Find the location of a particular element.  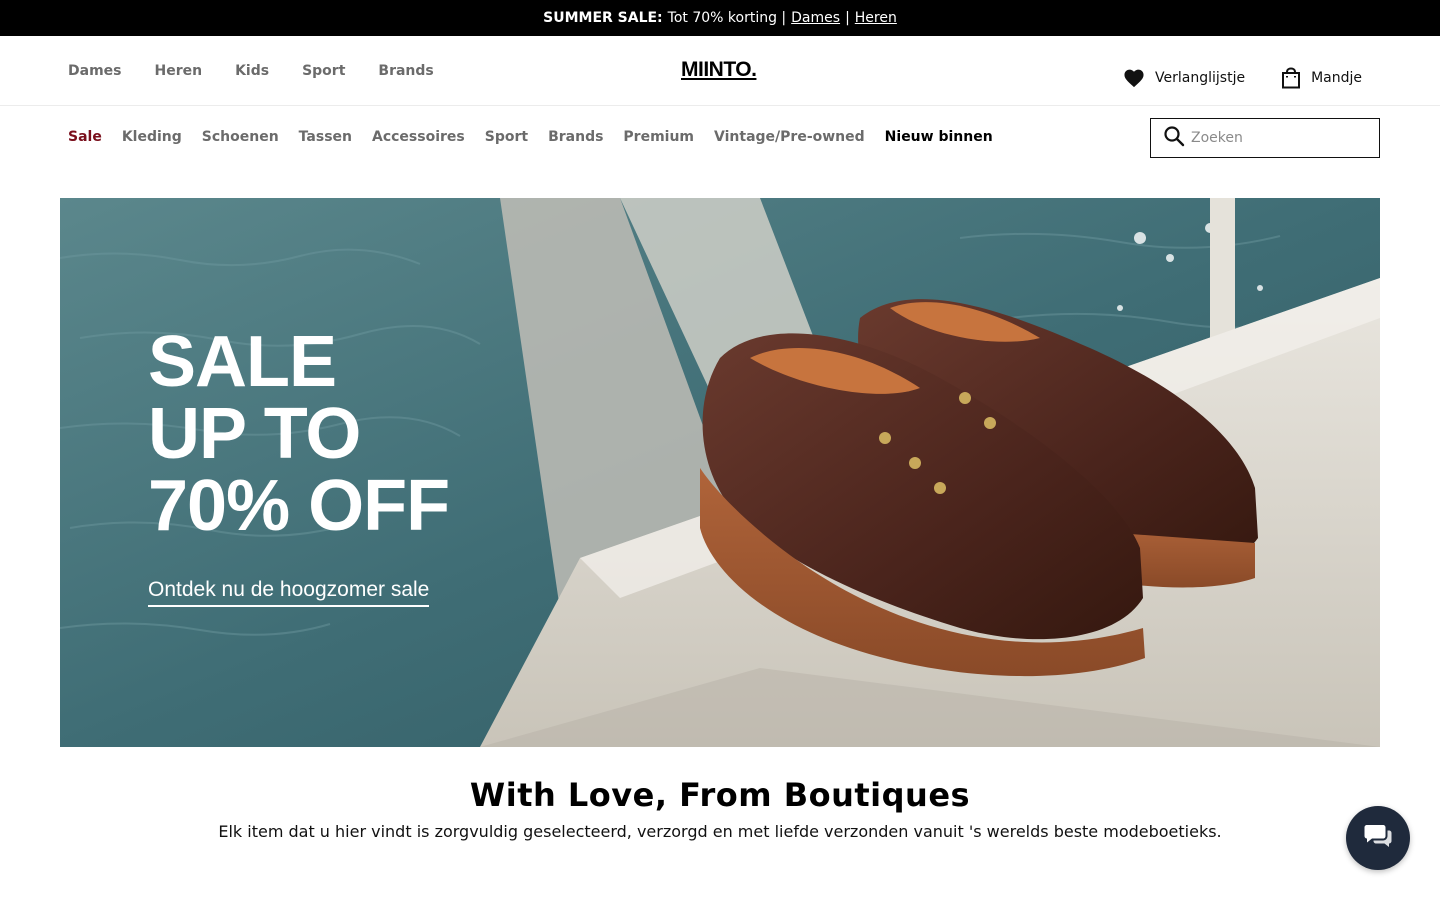

hero-line-1: SALE is located at coordinates (242, 362).